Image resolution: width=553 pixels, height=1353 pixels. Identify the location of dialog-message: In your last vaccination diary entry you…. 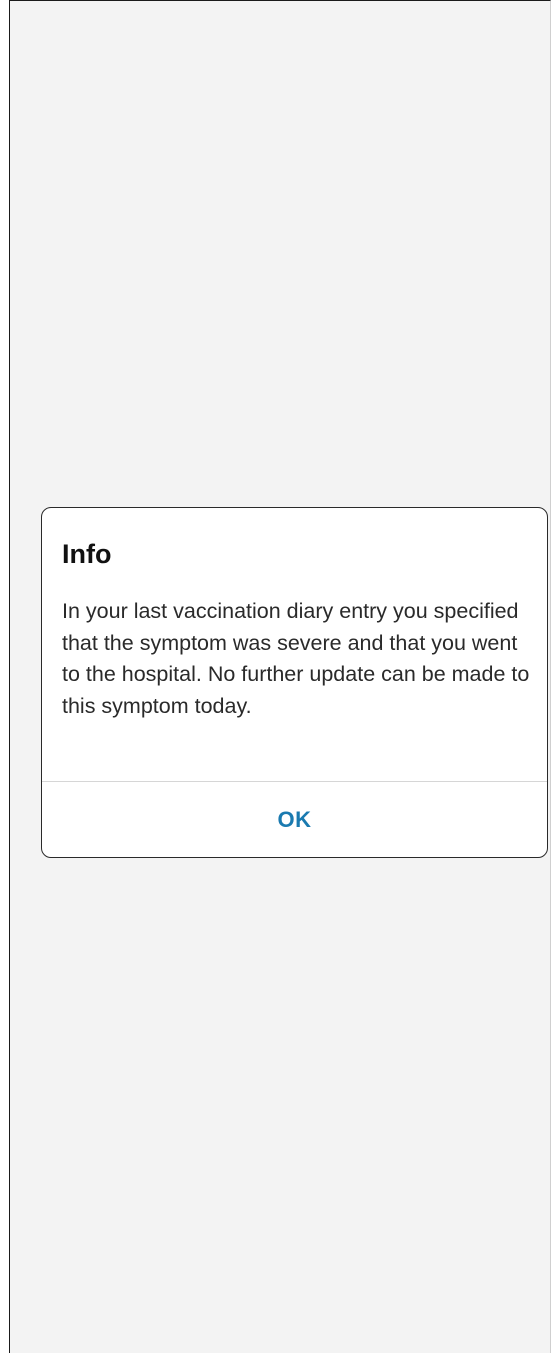
(296, 658).